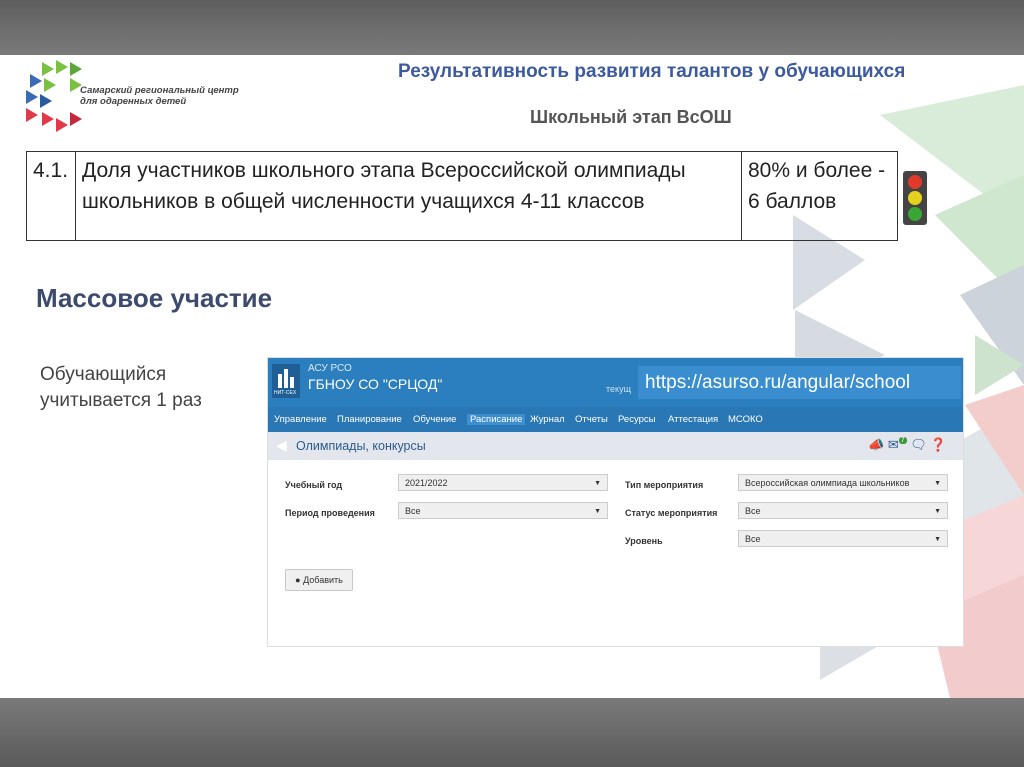 This screenshot has height=767, width=1024. What do you see at coordinates (369, 419) in the screenshot?
I see `nav-item-planning: Планирование` at bounding box center [369, 419].